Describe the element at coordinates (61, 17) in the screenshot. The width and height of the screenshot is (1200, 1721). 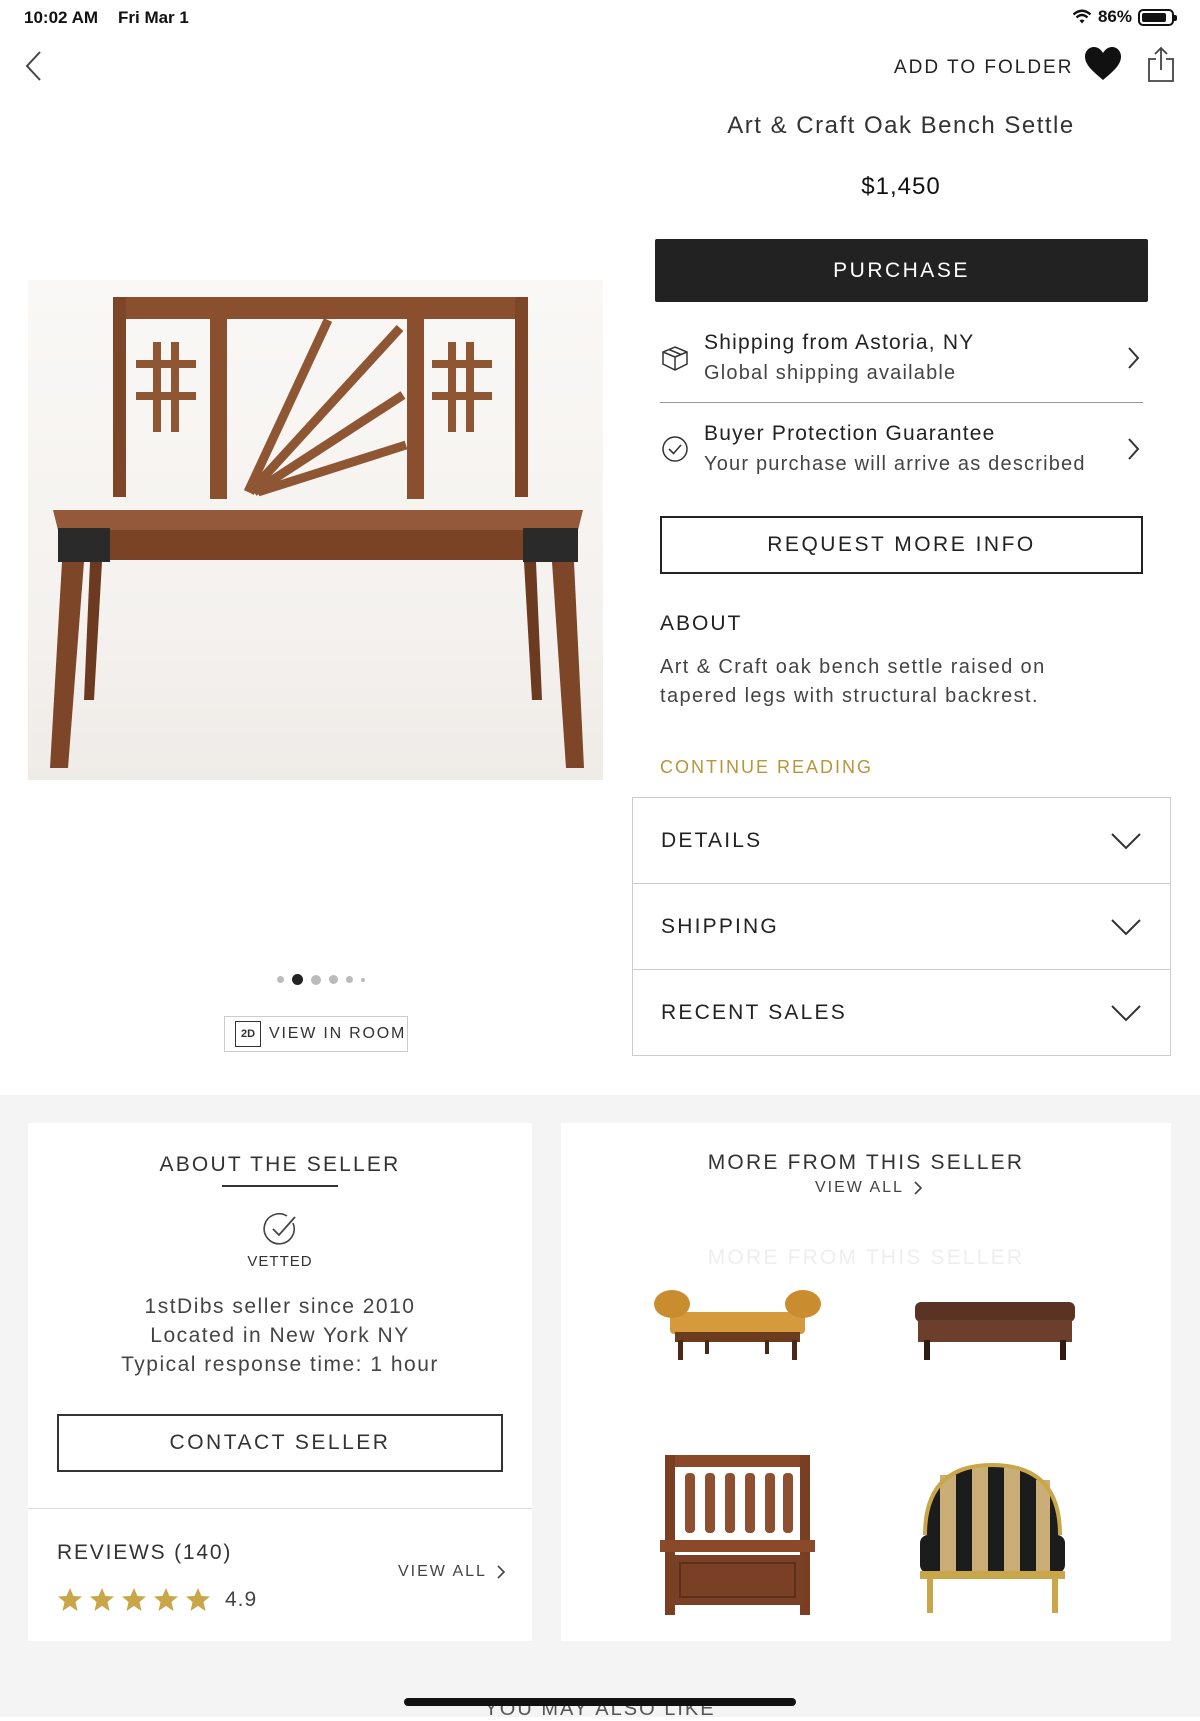
I see `status-time: 10:02 AM` at that location.